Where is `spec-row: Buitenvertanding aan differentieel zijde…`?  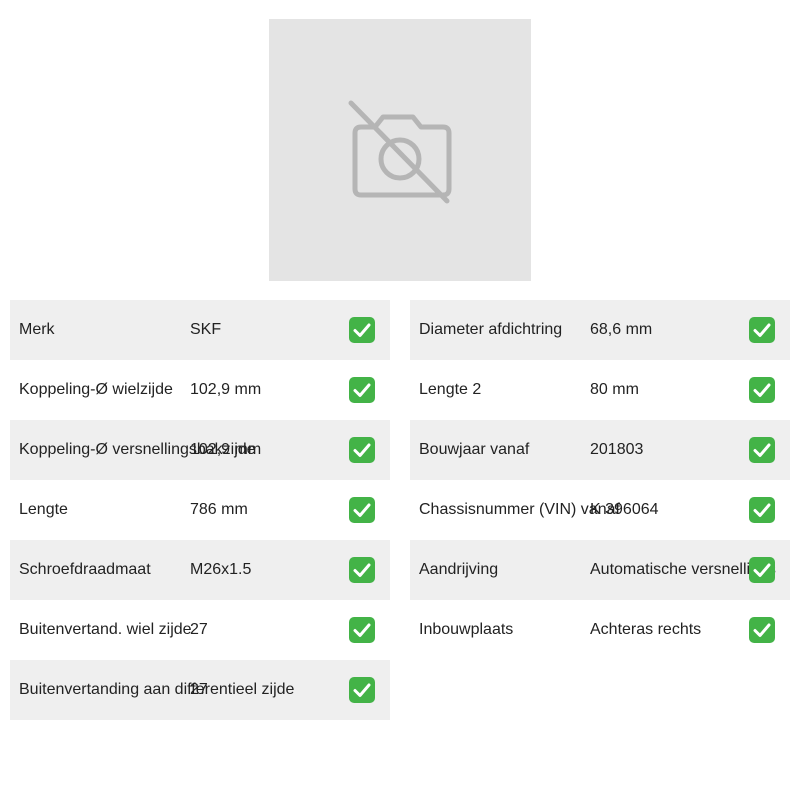 spec-row: Buitenvertanding aan differentieel zijde… is located at coordinates (200, 690).